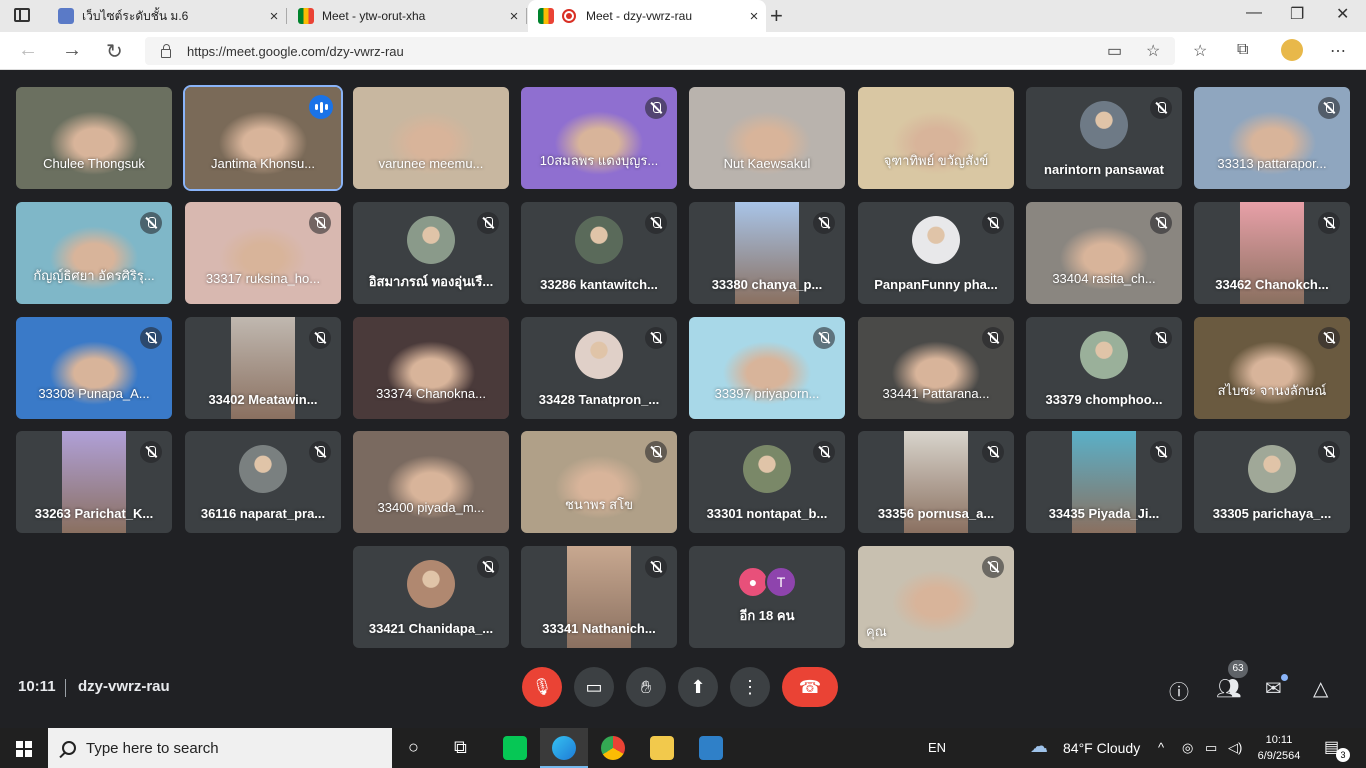 This screenshot has height=768, width=1366. What do you see at coordinates (460, 747) in the screenshot?
I see `task-view-icon: ⧉` at bounding box center [460, 747].